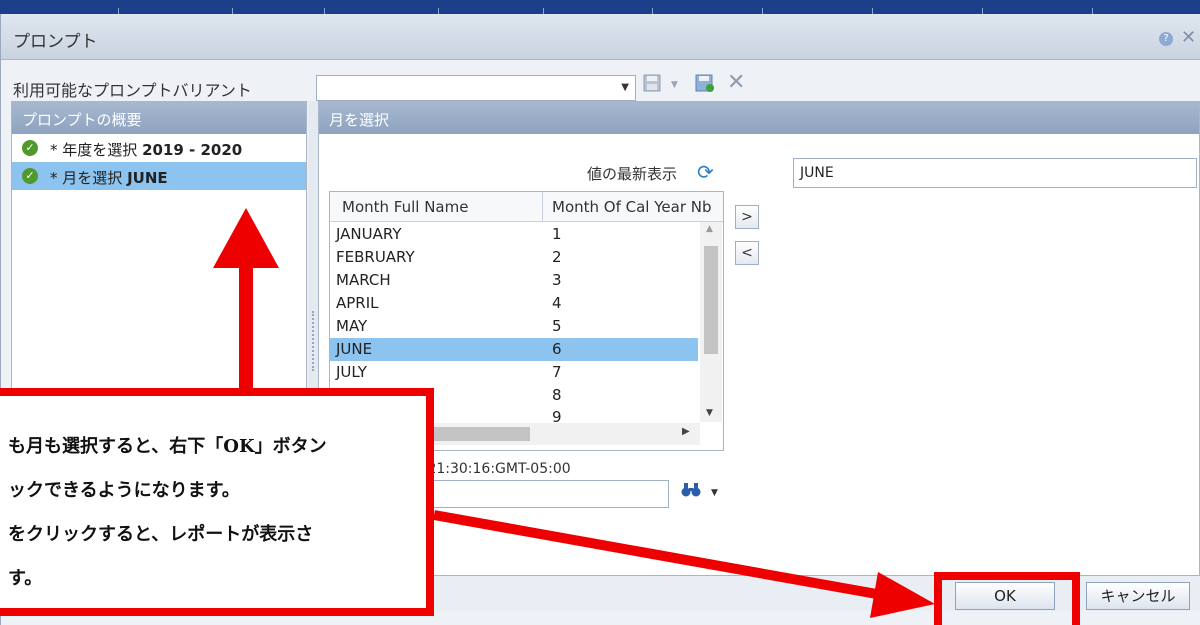 This screenshot has height=625, width=1200. Describe the element at coordinates (709, 229) in the screenshot. I see `scroll-up-icon: ▲` at that location.